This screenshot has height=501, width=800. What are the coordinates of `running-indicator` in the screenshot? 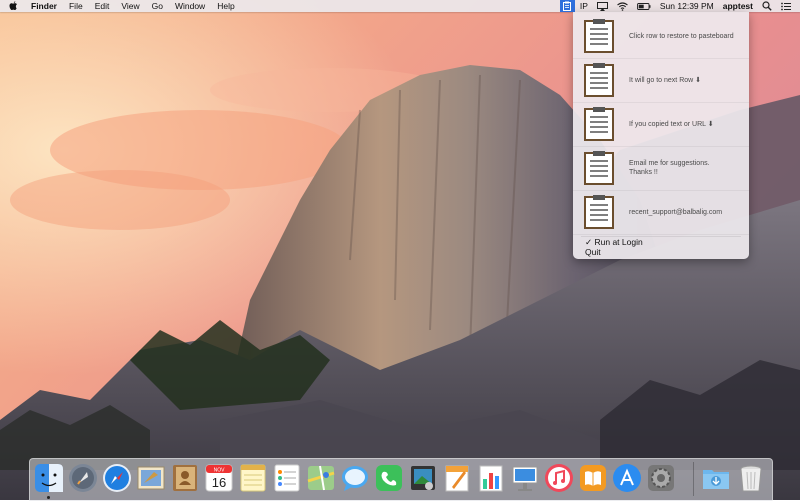 It's located at (48, 497).